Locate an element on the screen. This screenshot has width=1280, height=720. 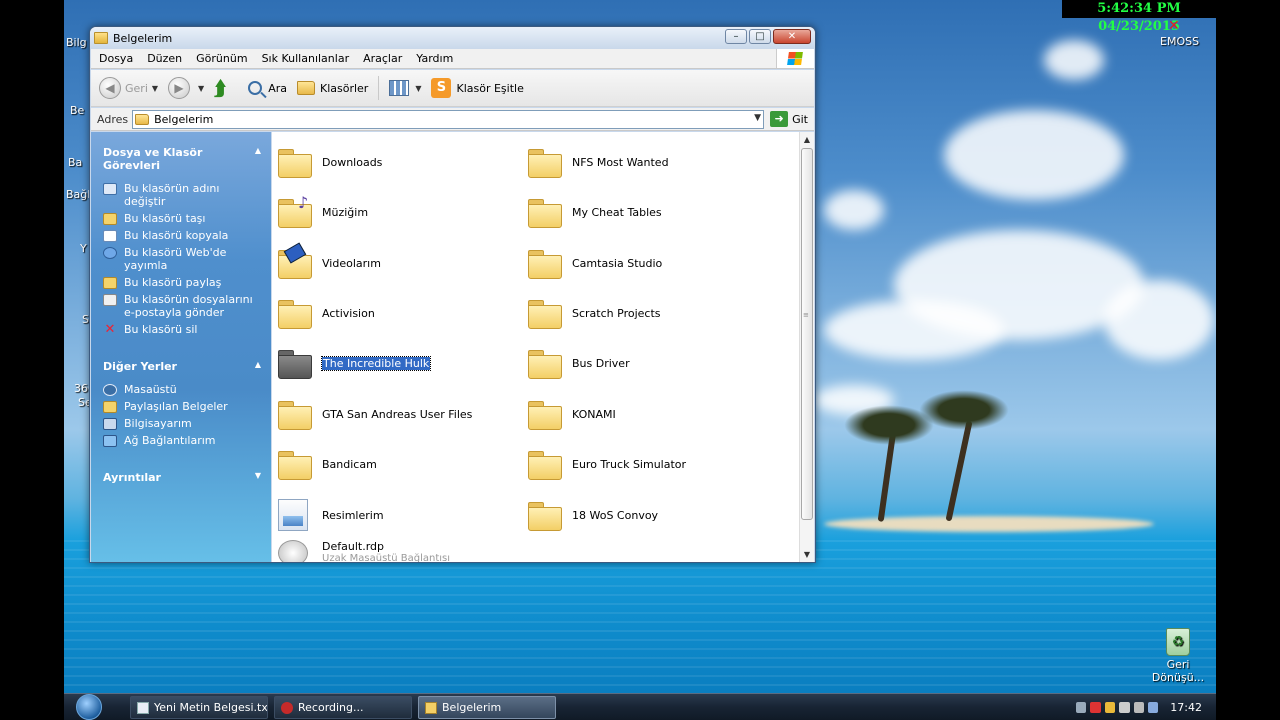
folder-item: Resimlerim is located at coordinates (331, 515).